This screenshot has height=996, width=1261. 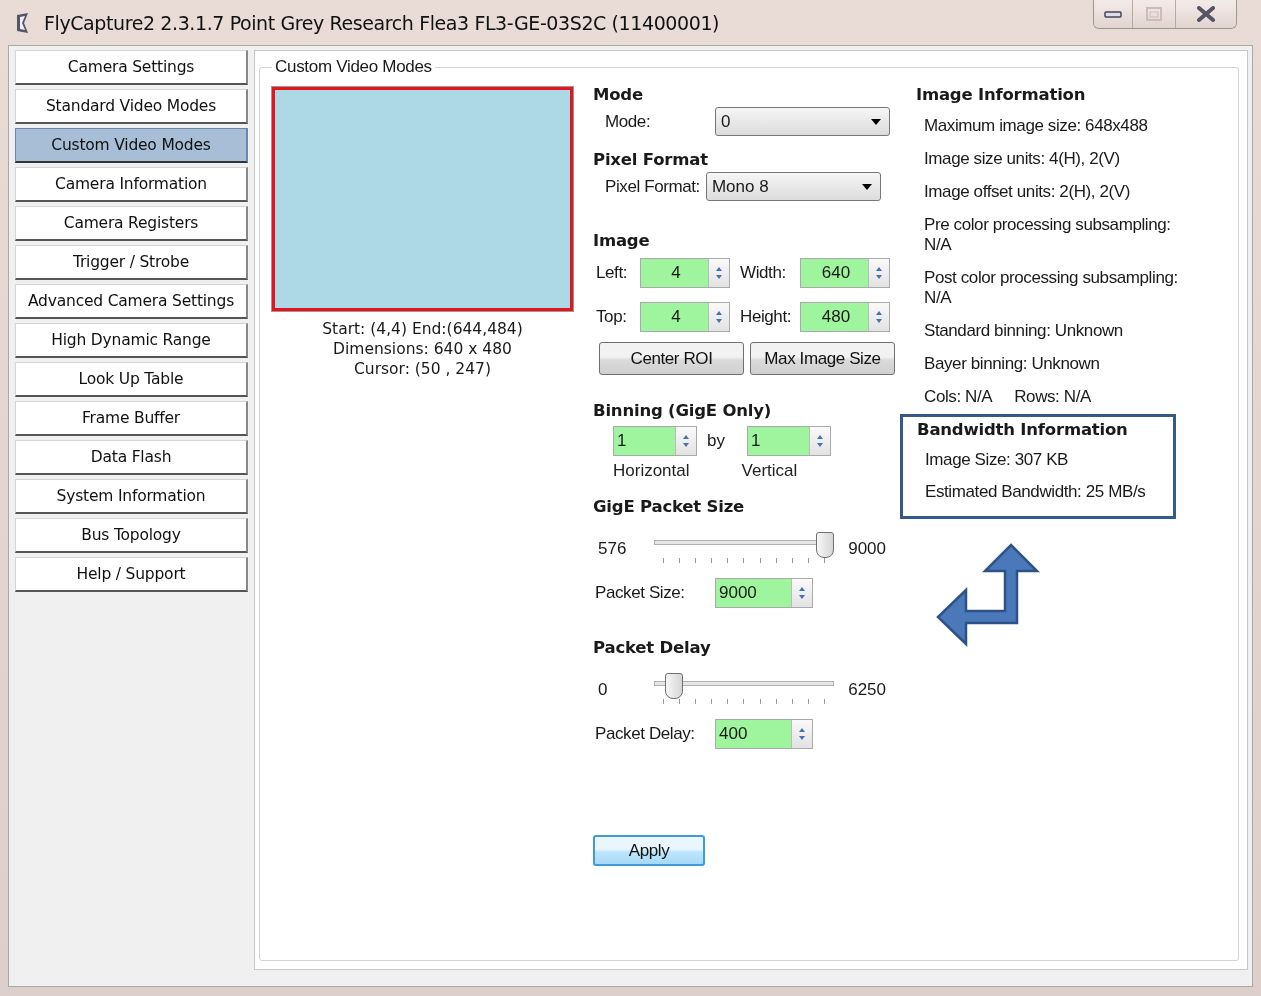 What do you see at coordinates (1022, 159) in the screenshot?
I see `info-text: Image size units: 4(H), 2(V)` at bounding box center [1022, 159].